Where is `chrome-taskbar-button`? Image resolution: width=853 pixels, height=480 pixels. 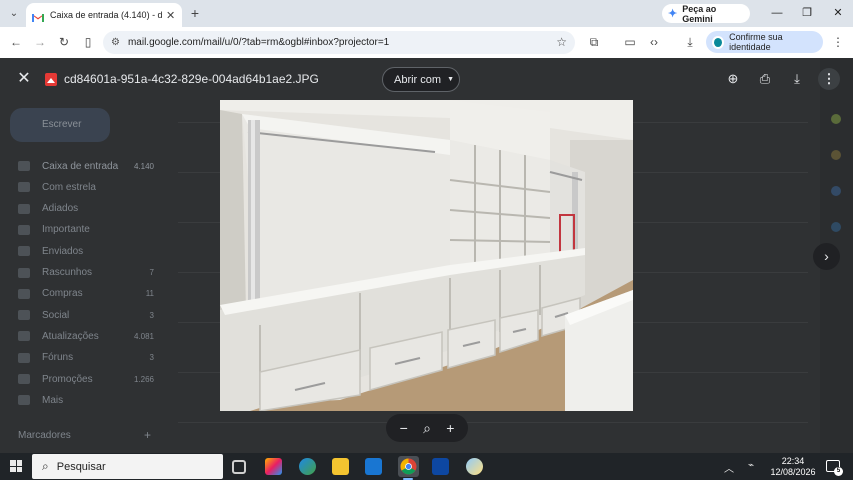 chrome-taskbar-button is located at coordinates (408, 466).